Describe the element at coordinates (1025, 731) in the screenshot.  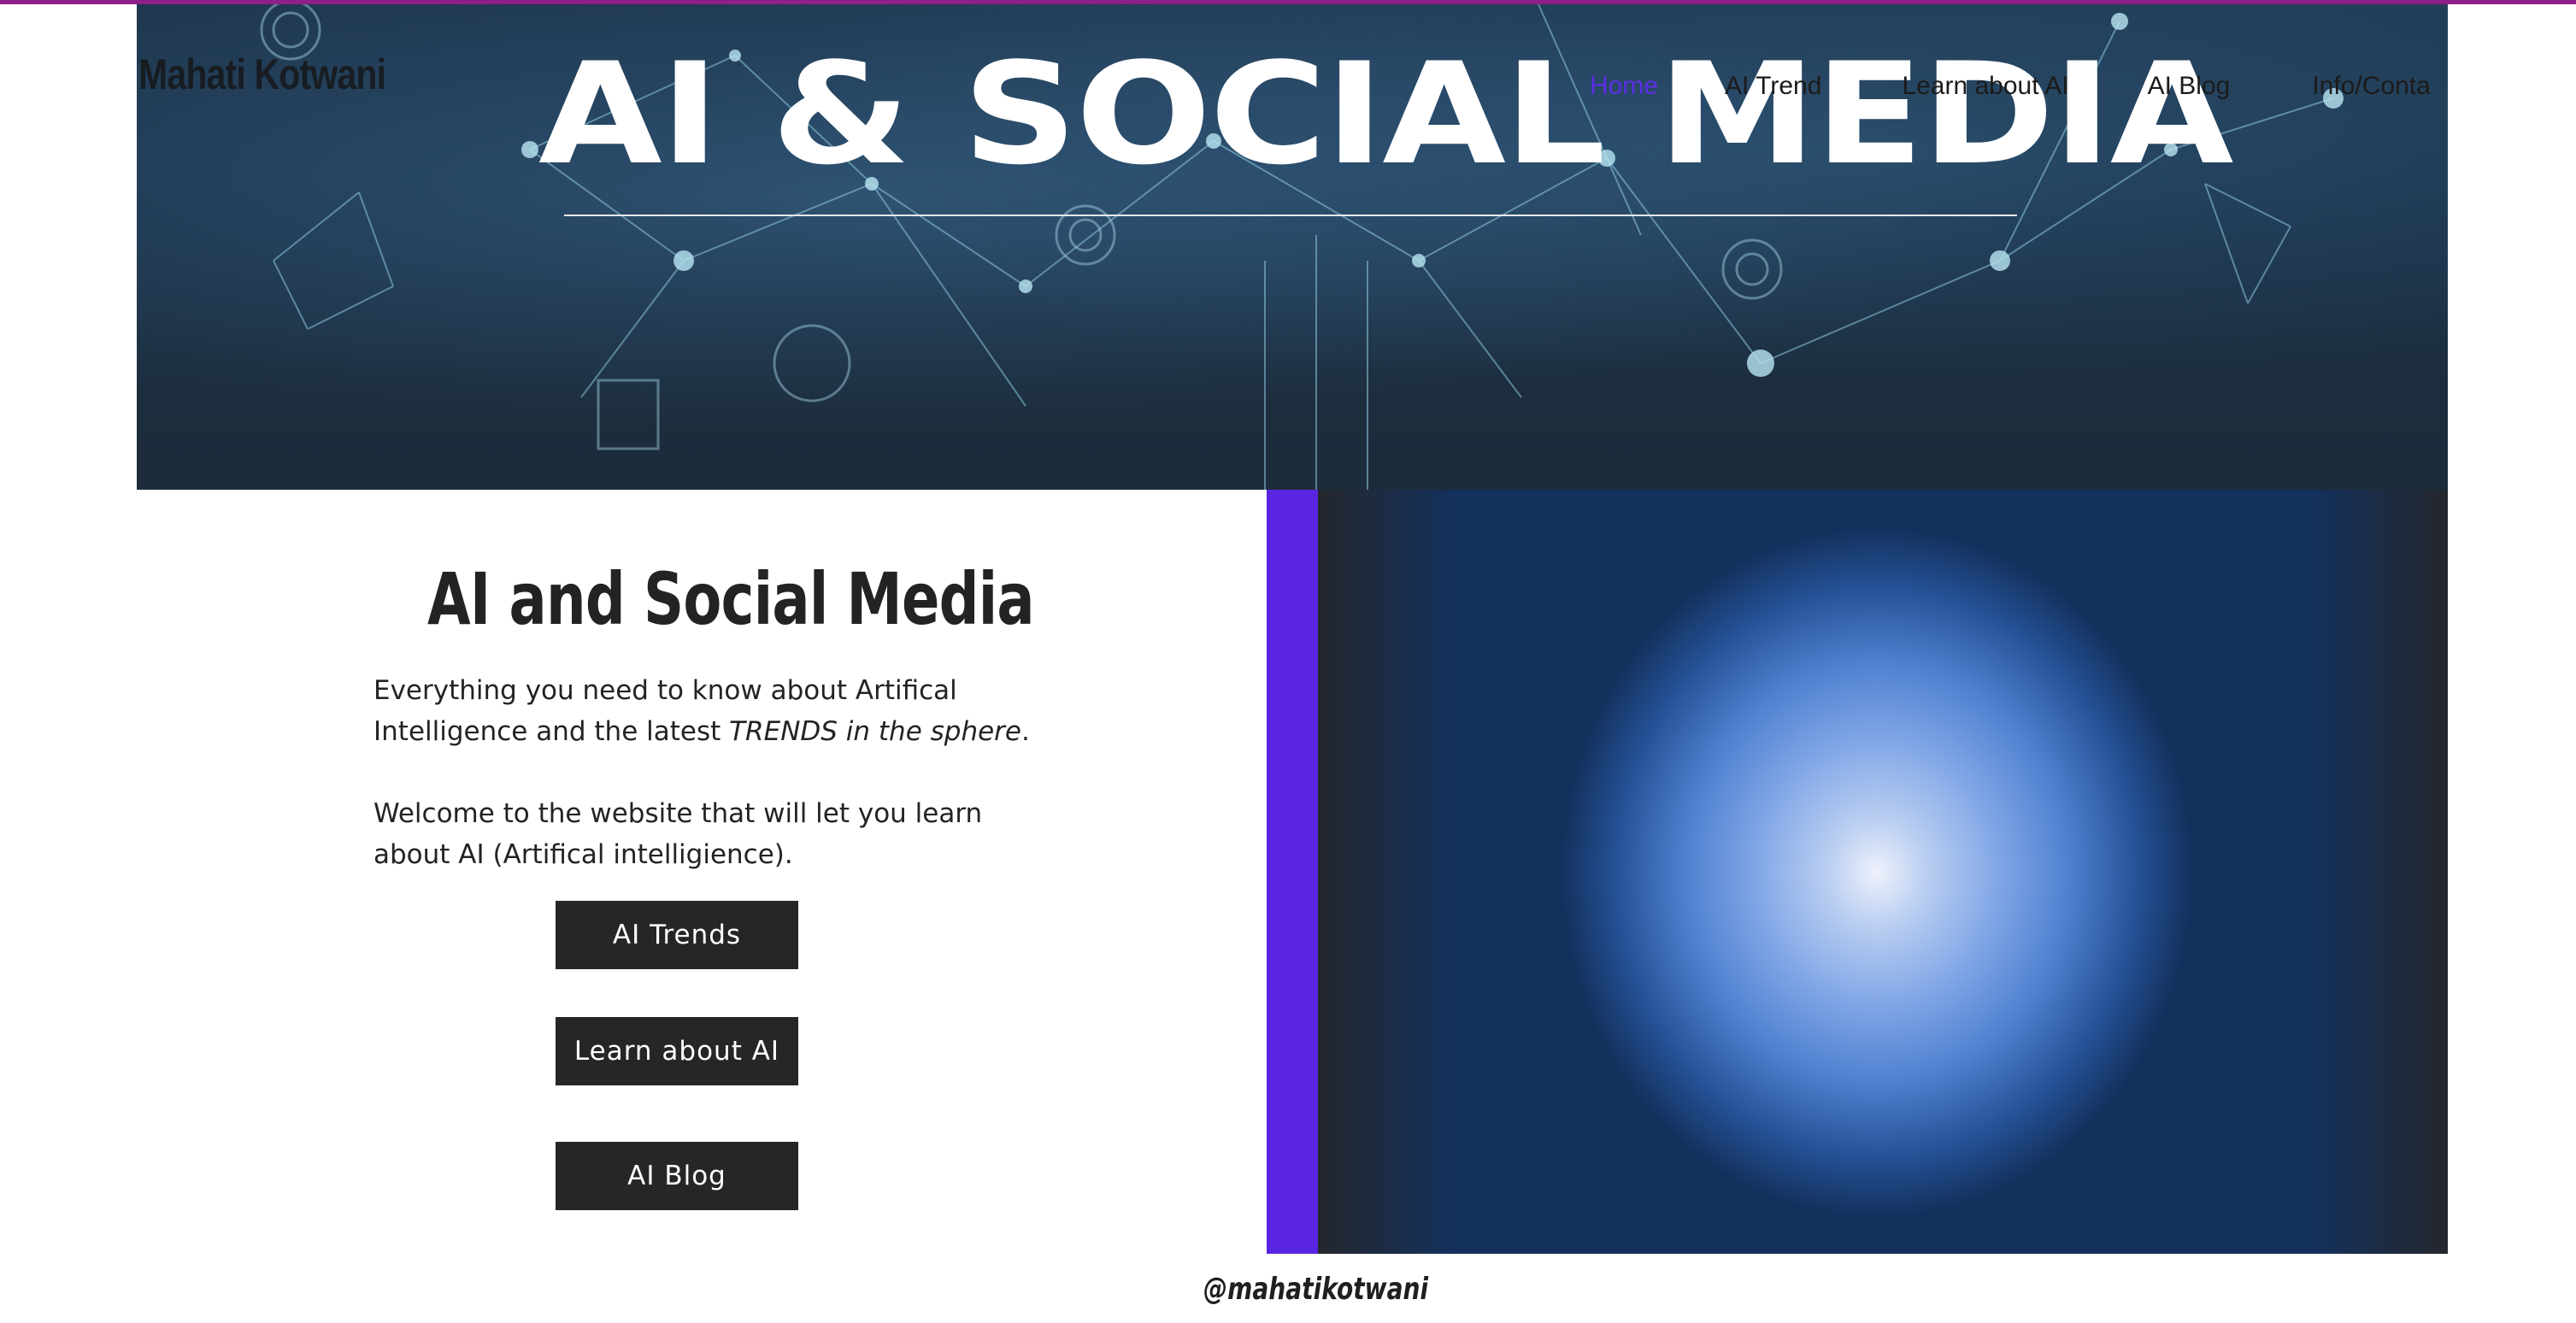
I see `intro-paragraph-1-end: .` at that location.